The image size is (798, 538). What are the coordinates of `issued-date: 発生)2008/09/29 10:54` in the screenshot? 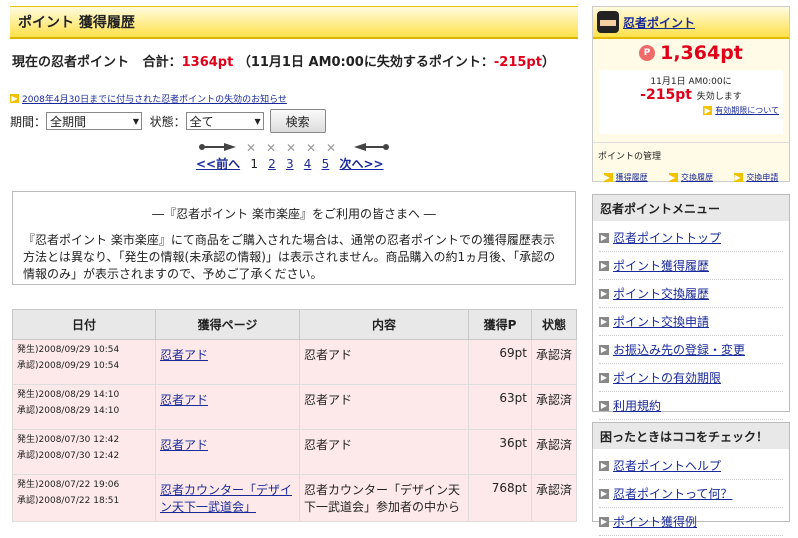 It's located at (68, 350).